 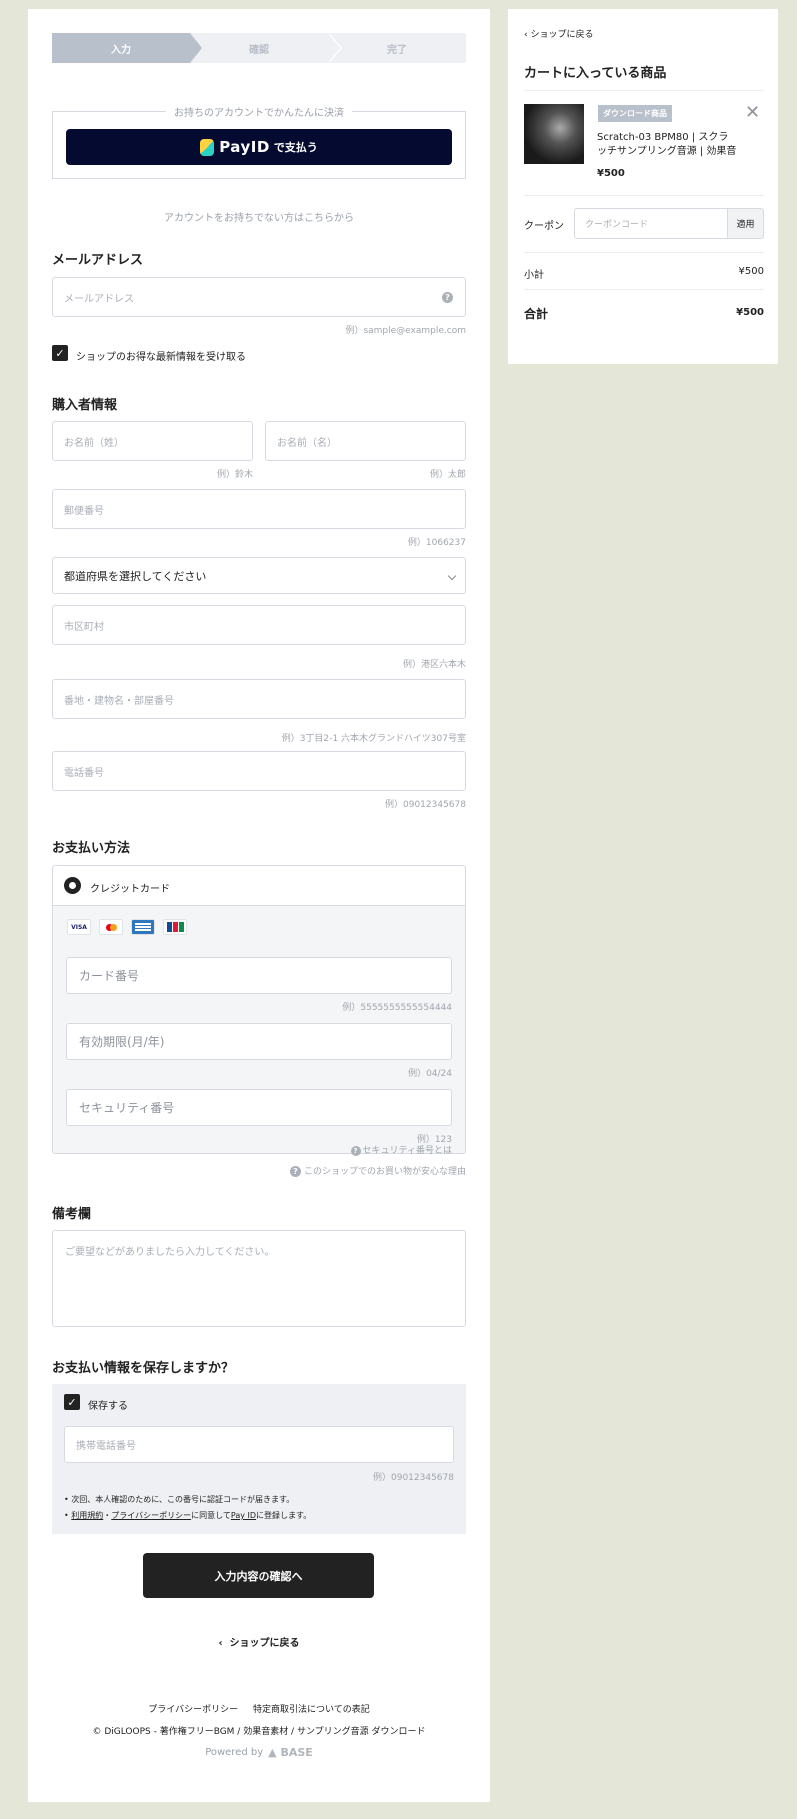 I want to click on save-section-title: お支払い情報を保存しますか？, so click(x=143, y=1368).